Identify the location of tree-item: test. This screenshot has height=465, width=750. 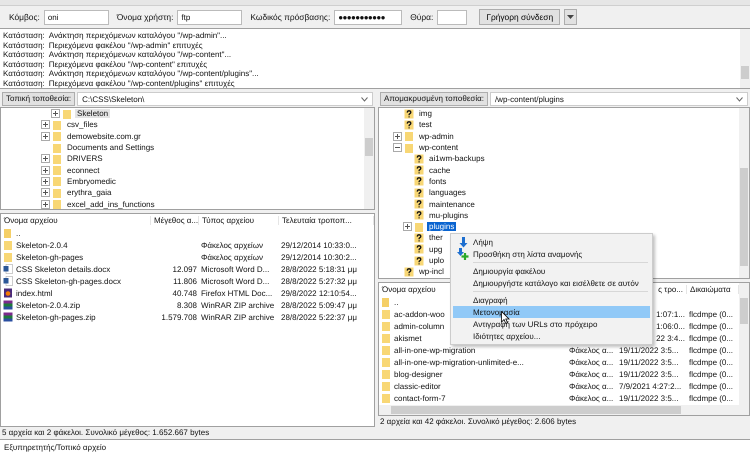
(425, 125).